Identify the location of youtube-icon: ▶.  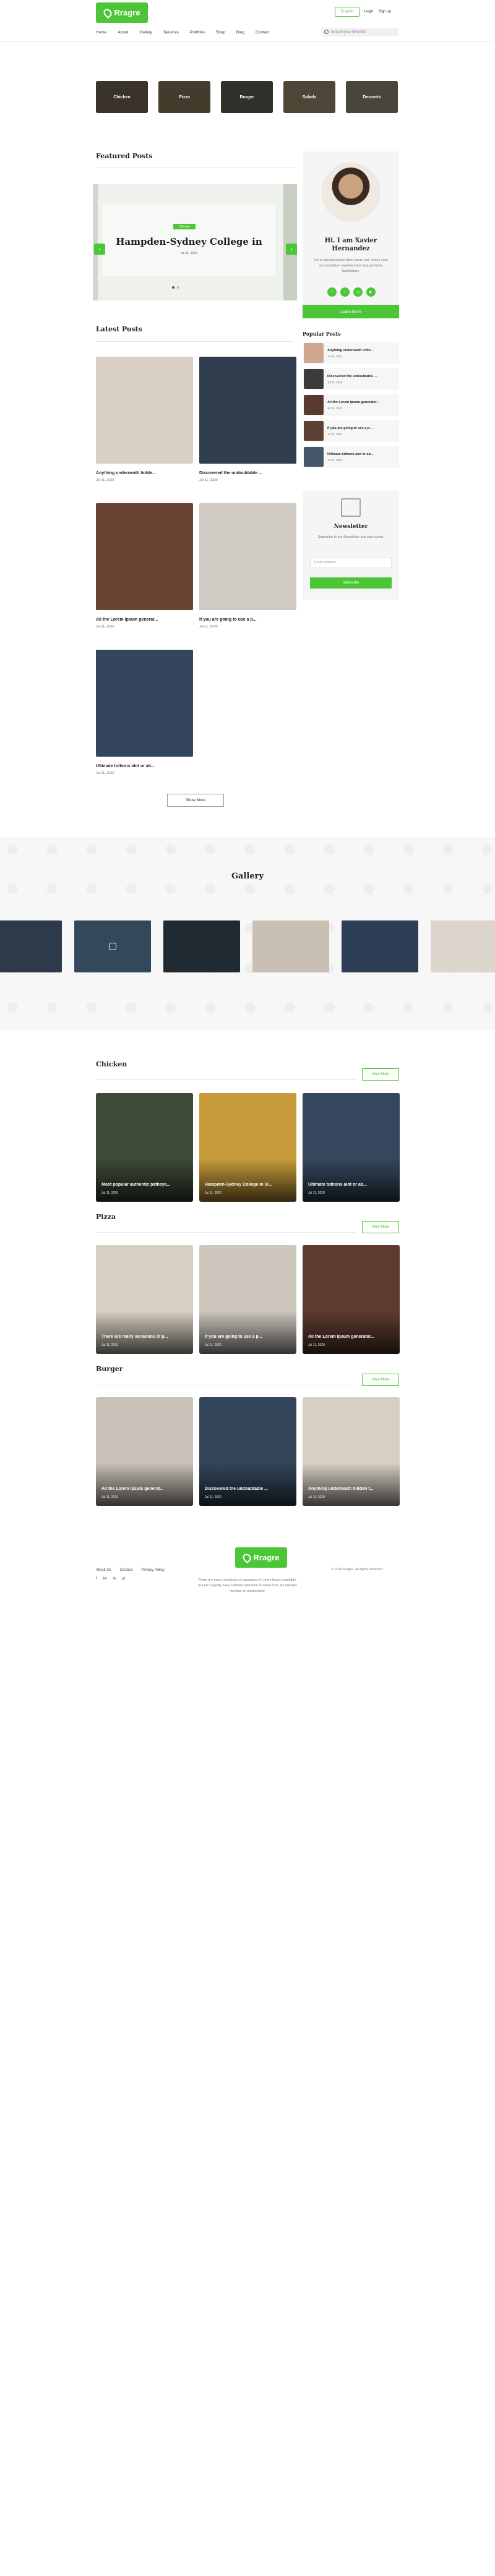
(371, 292).